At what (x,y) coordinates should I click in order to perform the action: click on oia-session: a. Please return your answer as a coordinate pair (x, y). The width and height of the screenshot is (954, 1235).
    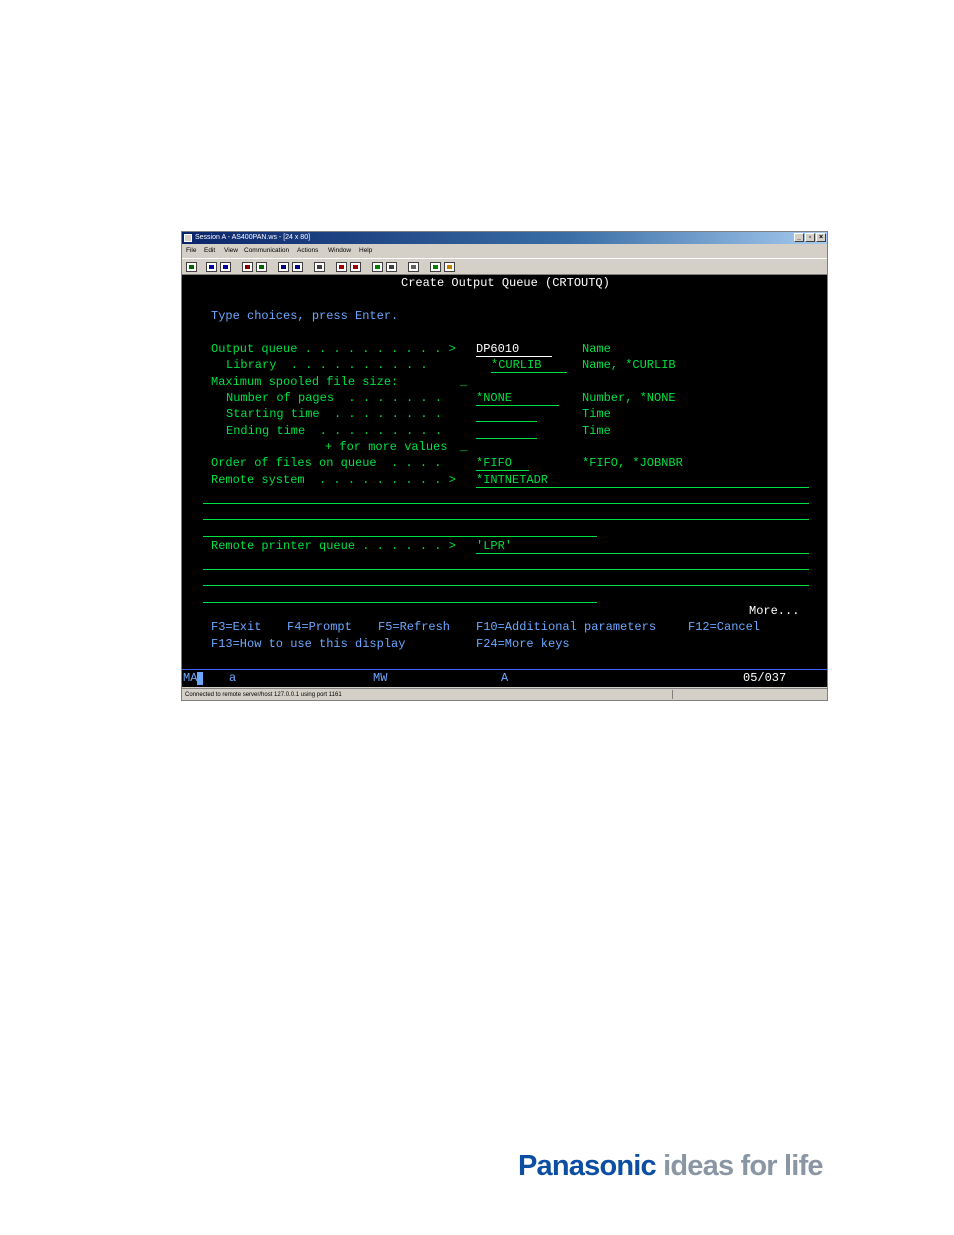
    Looking at the image, I should click on (233, 678).